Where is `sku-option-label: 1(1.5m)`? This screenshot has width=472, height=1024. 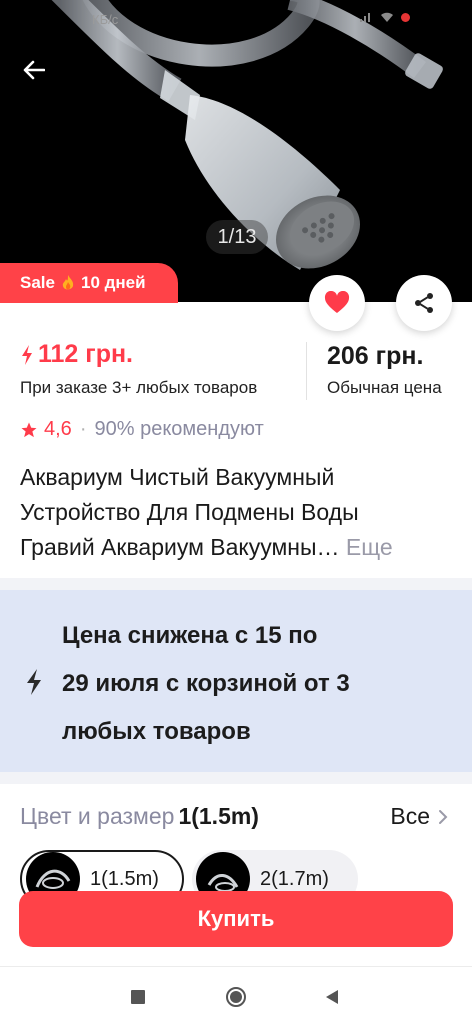 sku-option-label: 1(1.5m) is located at coordinates (124, 878).